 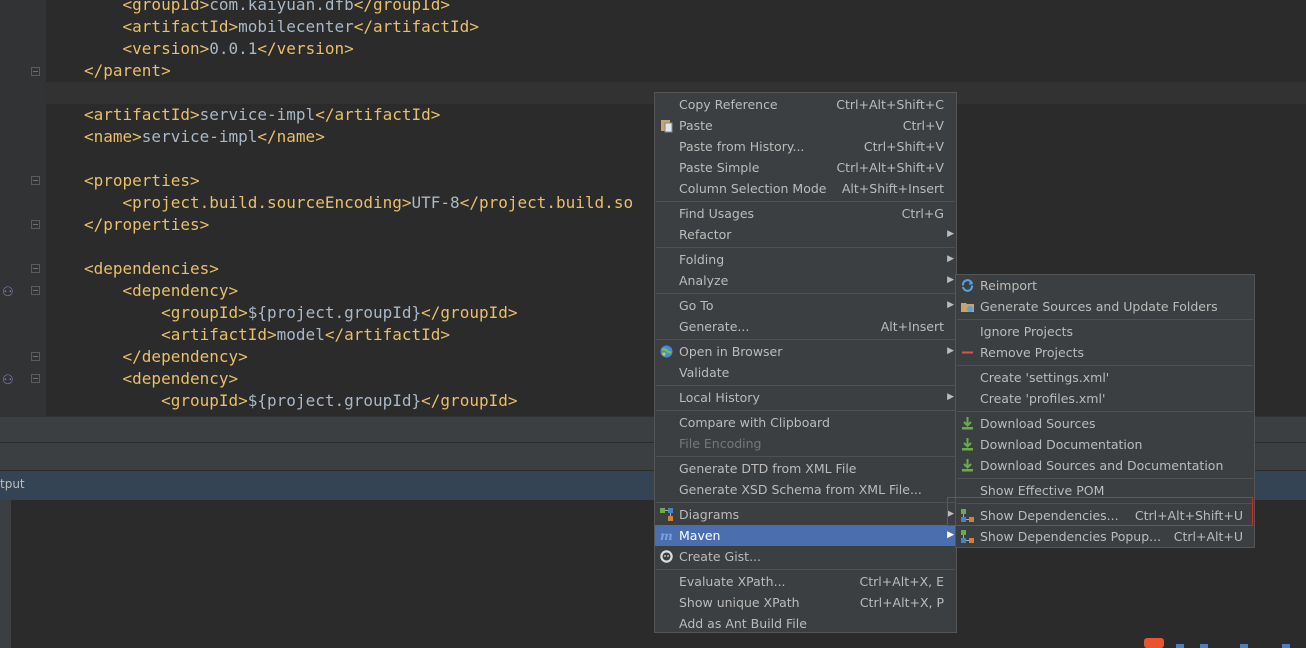 What do you see at coordinates (805, 167) in the screenshot?
I see `menu-item-paste-simple: Paste Simple Ctrl+Alt+Shift+V` at bounding box center [805, 167].